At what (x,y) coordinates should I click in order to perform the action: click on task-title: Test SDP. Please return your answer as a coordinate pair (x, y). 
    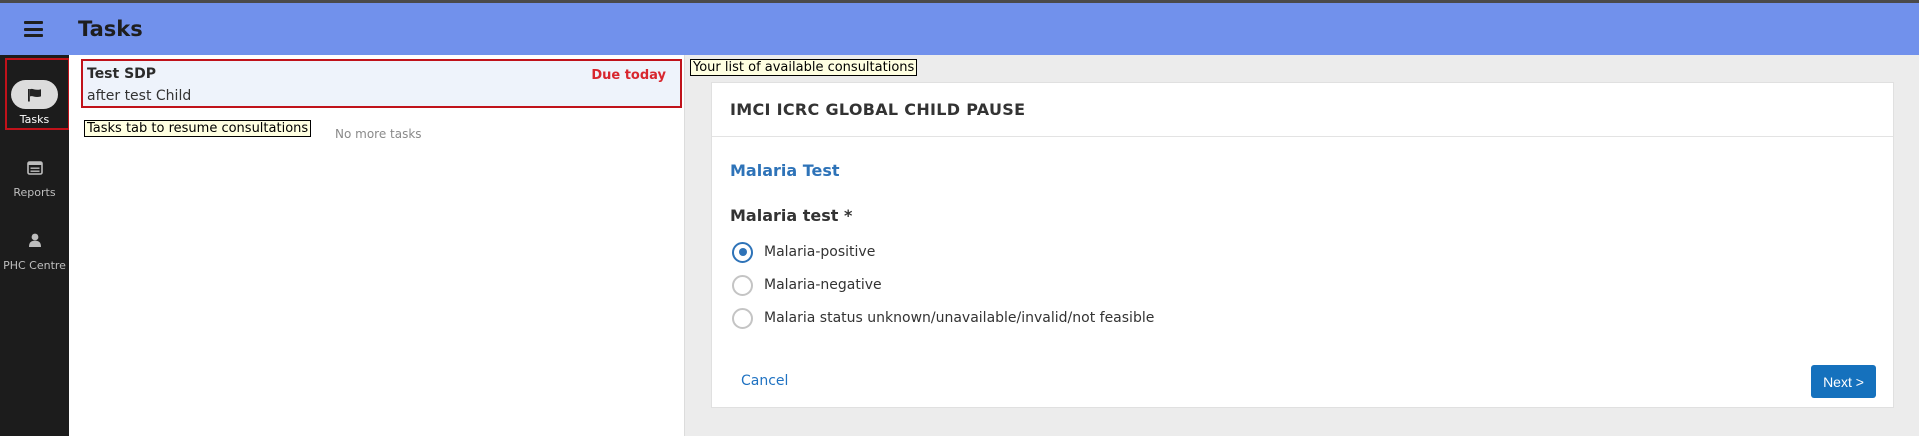
    Looking at the image, I should click on (122, 74).